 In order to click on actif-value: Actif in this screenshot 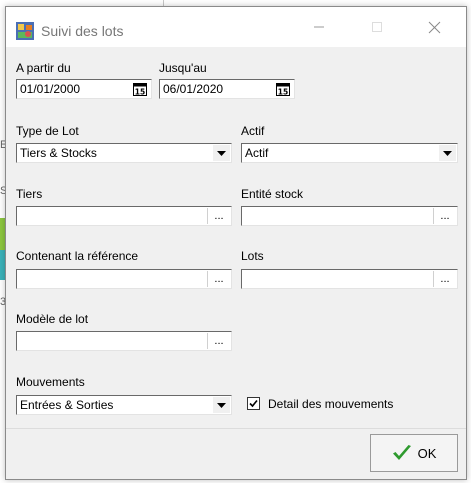, I will do `click(257, 153)`.